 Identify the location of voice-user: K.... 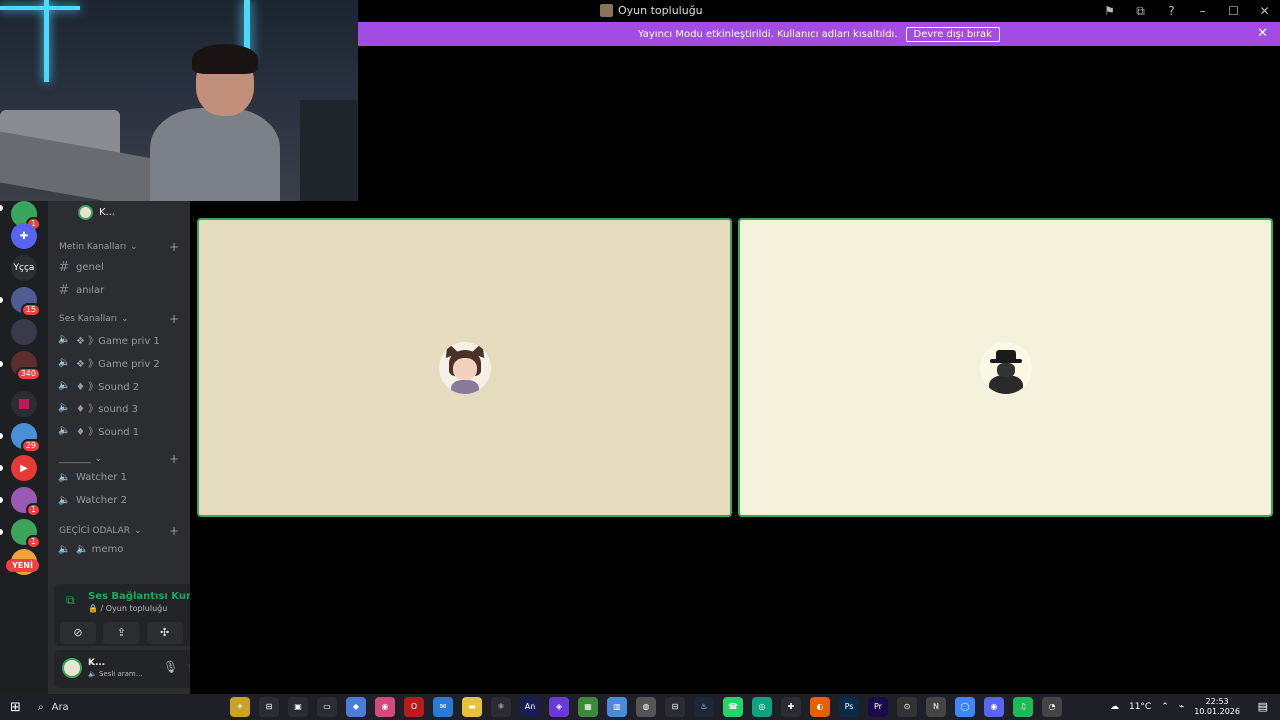
(96, 212).